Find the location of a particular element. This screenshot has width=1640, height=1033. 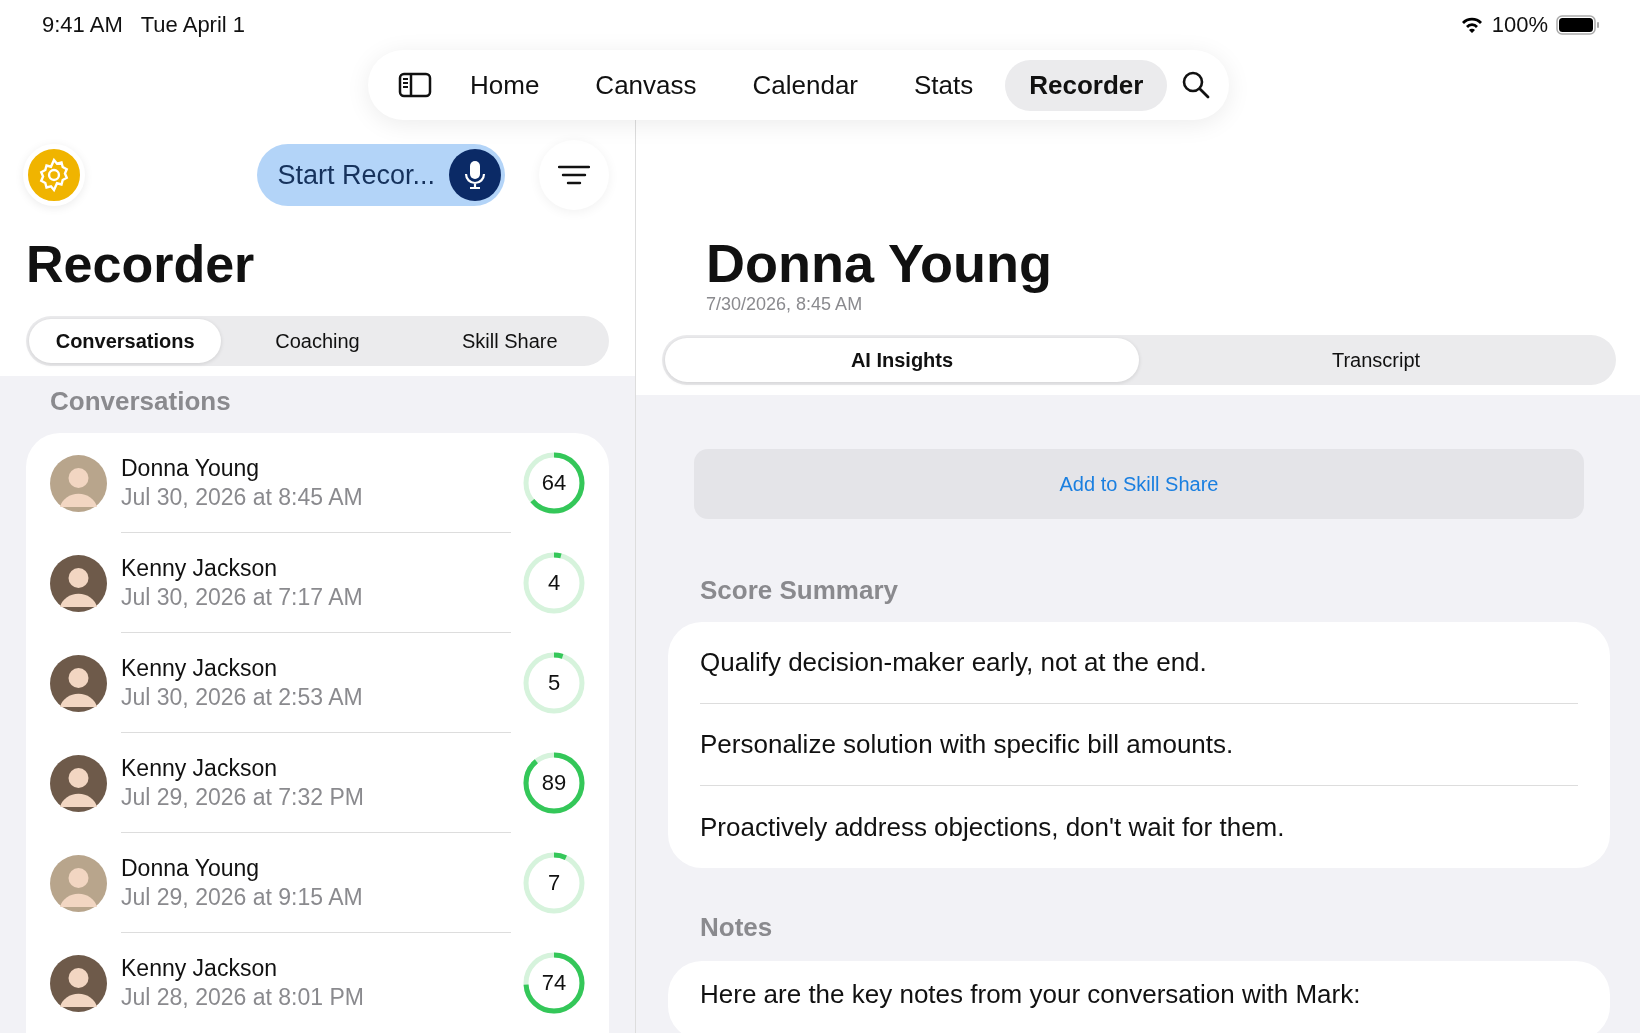

summary-item: Personalize solution with specific bill amounts. is located at coordinates (967, 744).